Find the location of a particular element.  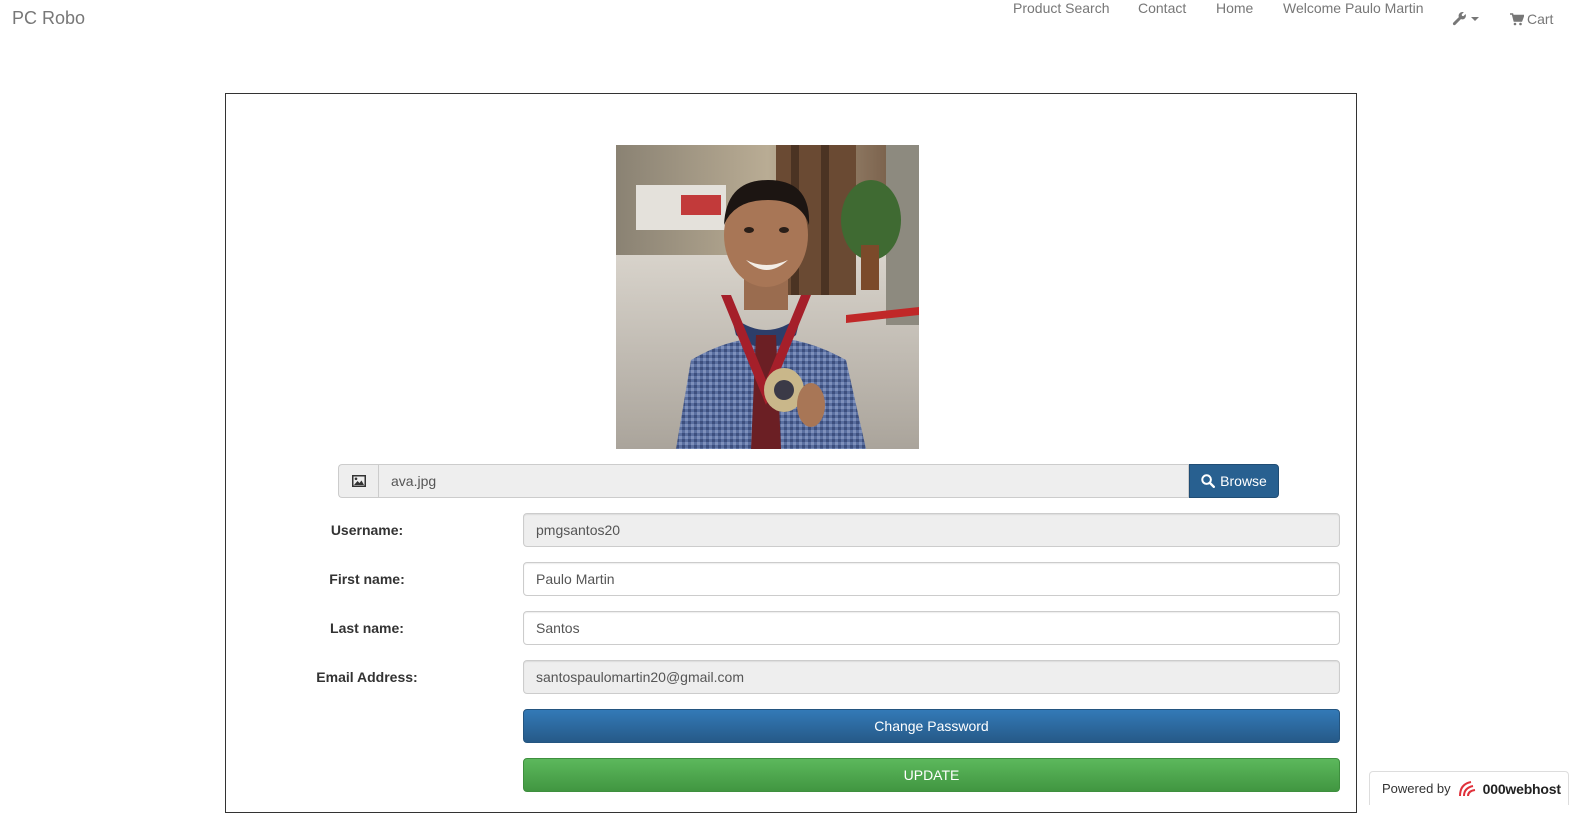

search-icon is located at coordinates (1208, 481).